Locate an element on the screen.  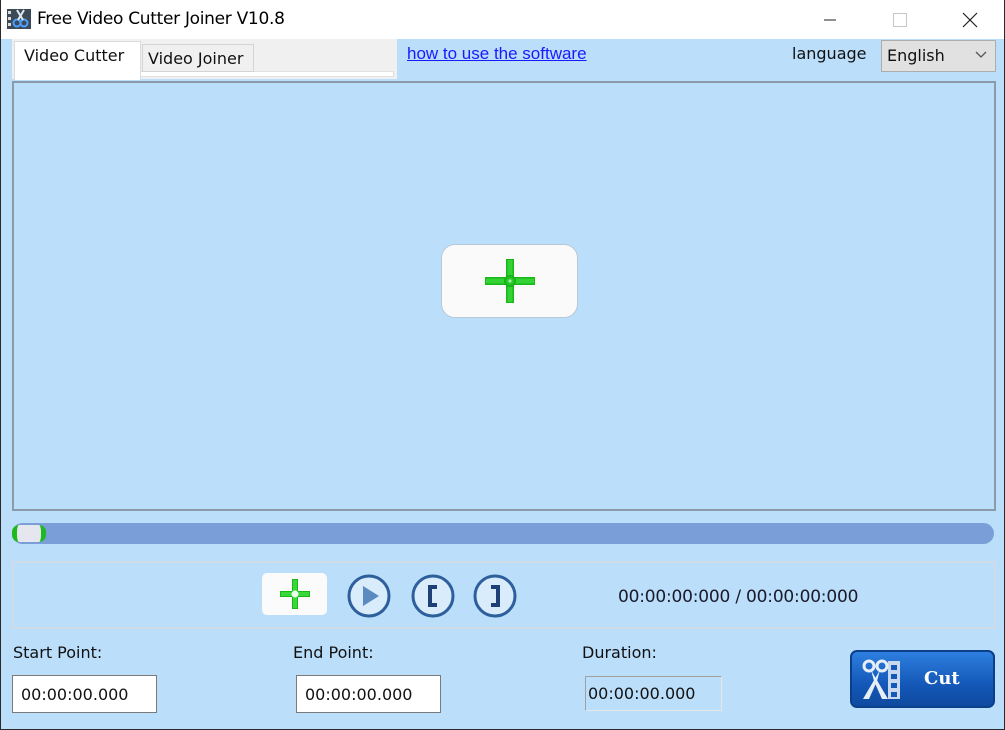
window-title: Free Video Cutter Joiner V10.8 is located at coordinates (161, 19).